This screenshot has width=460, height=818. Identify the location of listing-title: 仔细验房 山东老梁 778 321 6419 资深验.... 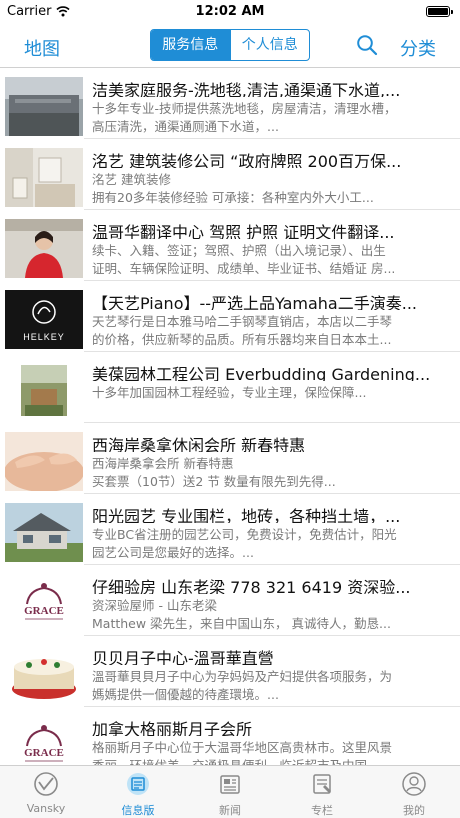
(251, 586).